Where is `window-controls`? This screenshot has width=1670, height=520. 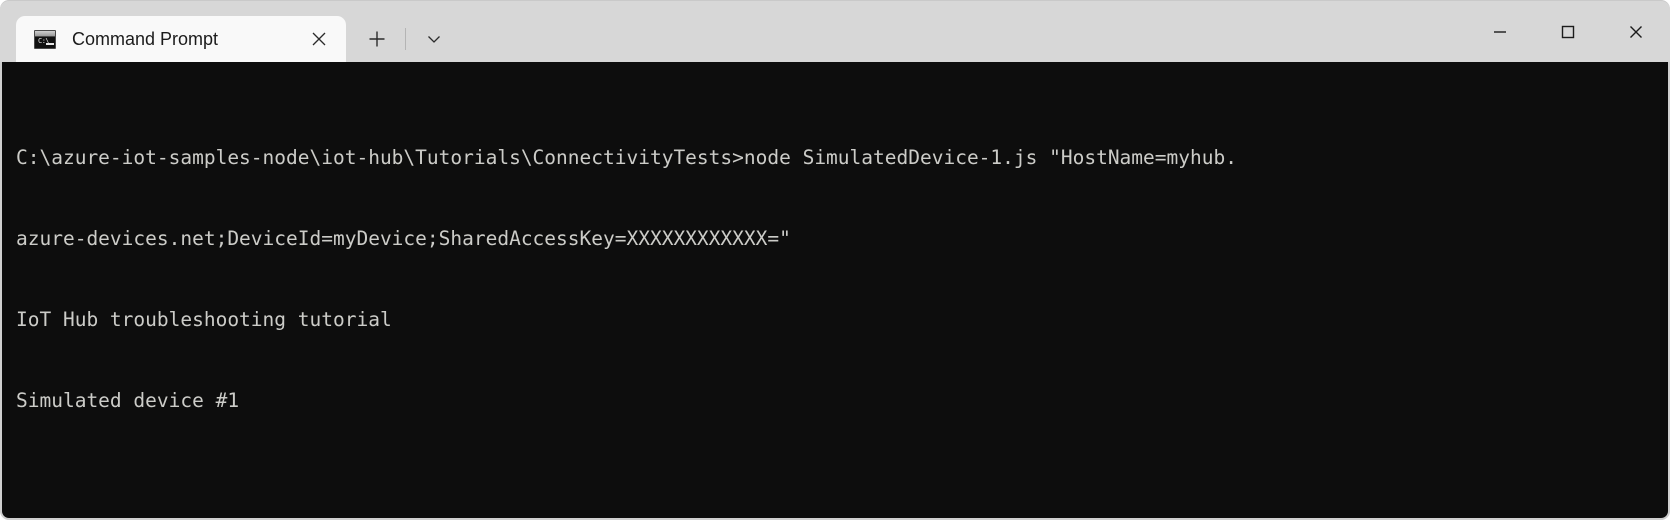
window-controls is located at coordinates (1568, 32).